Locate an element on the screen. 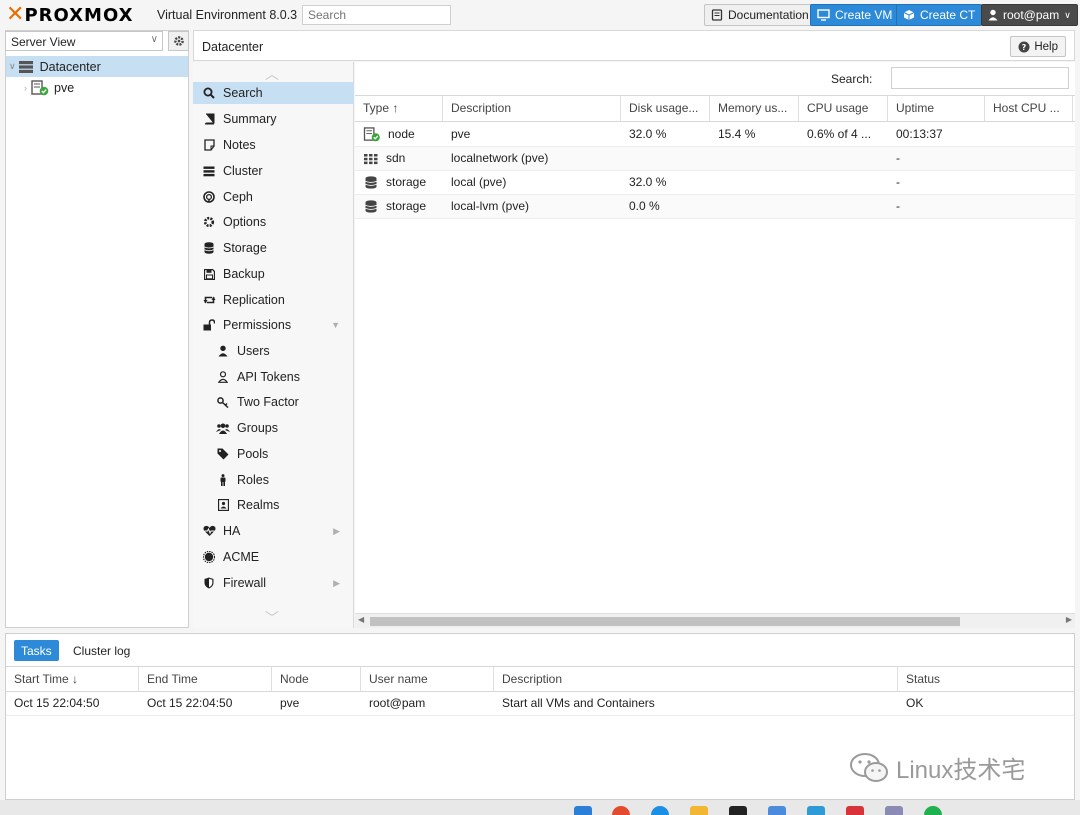 The height and width of the screenshot is (815, 1080). watermark-text: Linux技术宅 is located at coordinates (961, 770).